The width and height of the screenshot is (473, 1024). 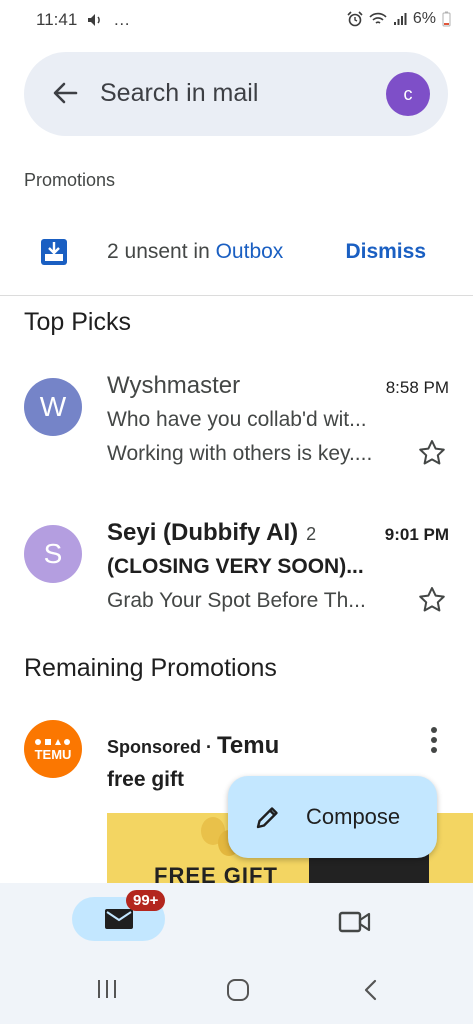 I want to click on home-icon, so click(x=238, y=990).